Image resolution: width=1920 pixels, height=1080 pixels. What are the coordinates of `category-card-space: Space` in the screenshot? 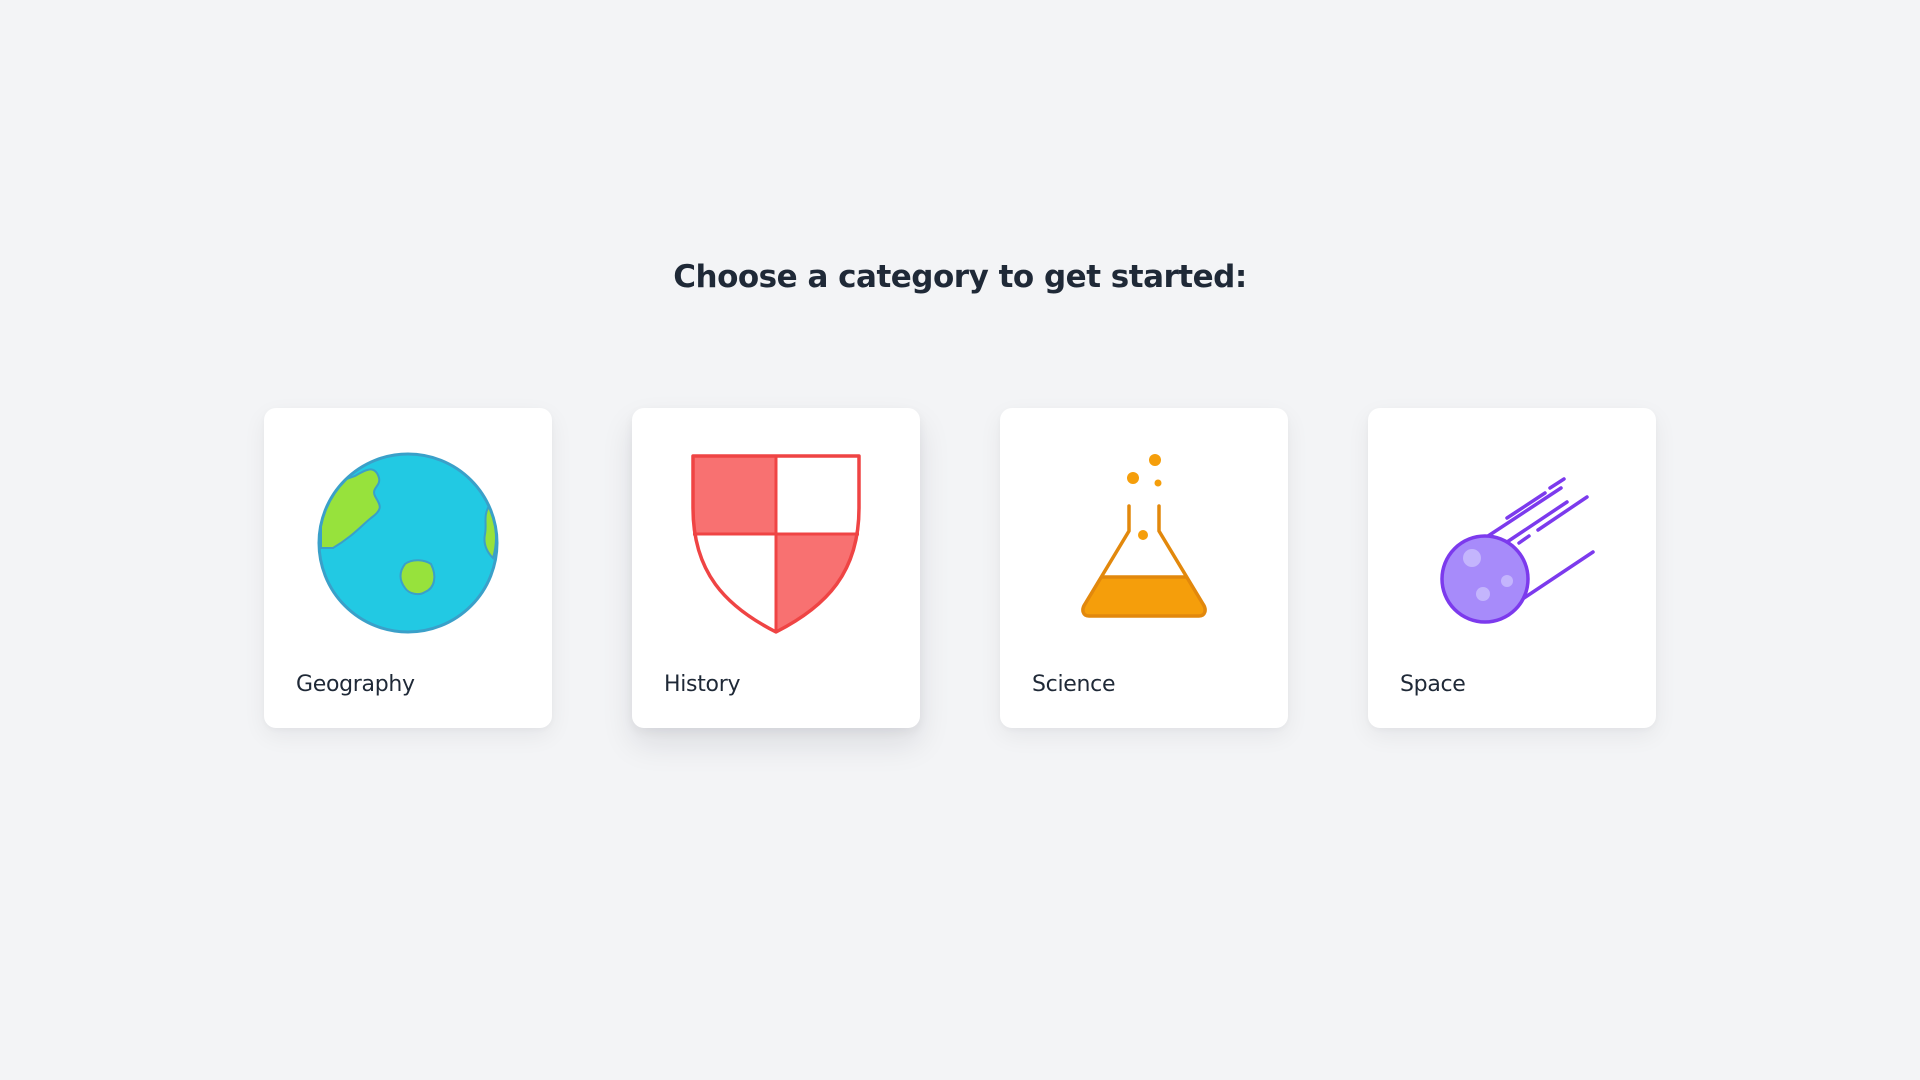 It's located at (1512, 568).